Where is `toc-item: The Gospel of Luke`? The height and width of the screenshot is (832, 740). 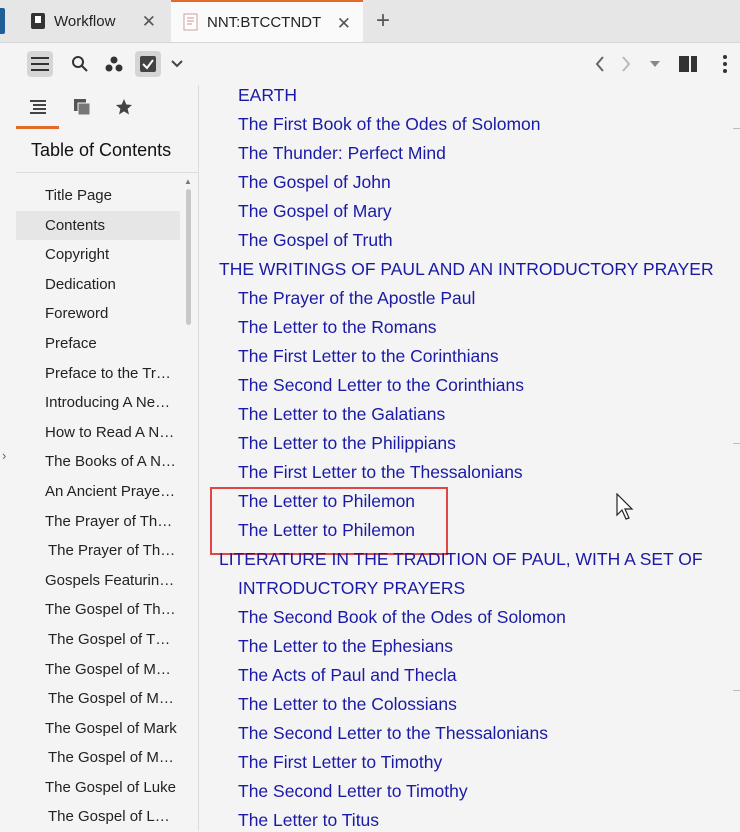
toc-item: The Gospel of Luke is located at coordinates (98, 788).